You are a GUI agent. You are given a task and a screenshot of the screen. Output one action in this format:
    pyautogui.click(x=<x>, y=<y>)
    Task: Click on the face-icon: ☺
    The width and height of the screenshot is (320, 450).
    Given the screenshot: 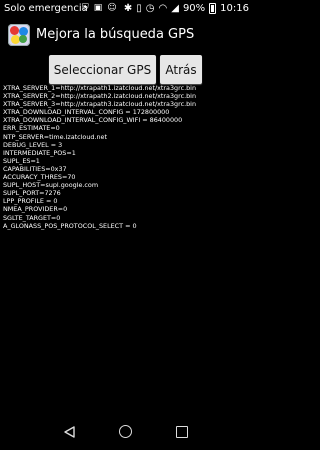 What is the action you would take?
    pyautogui.click(x=112, y=8)
    